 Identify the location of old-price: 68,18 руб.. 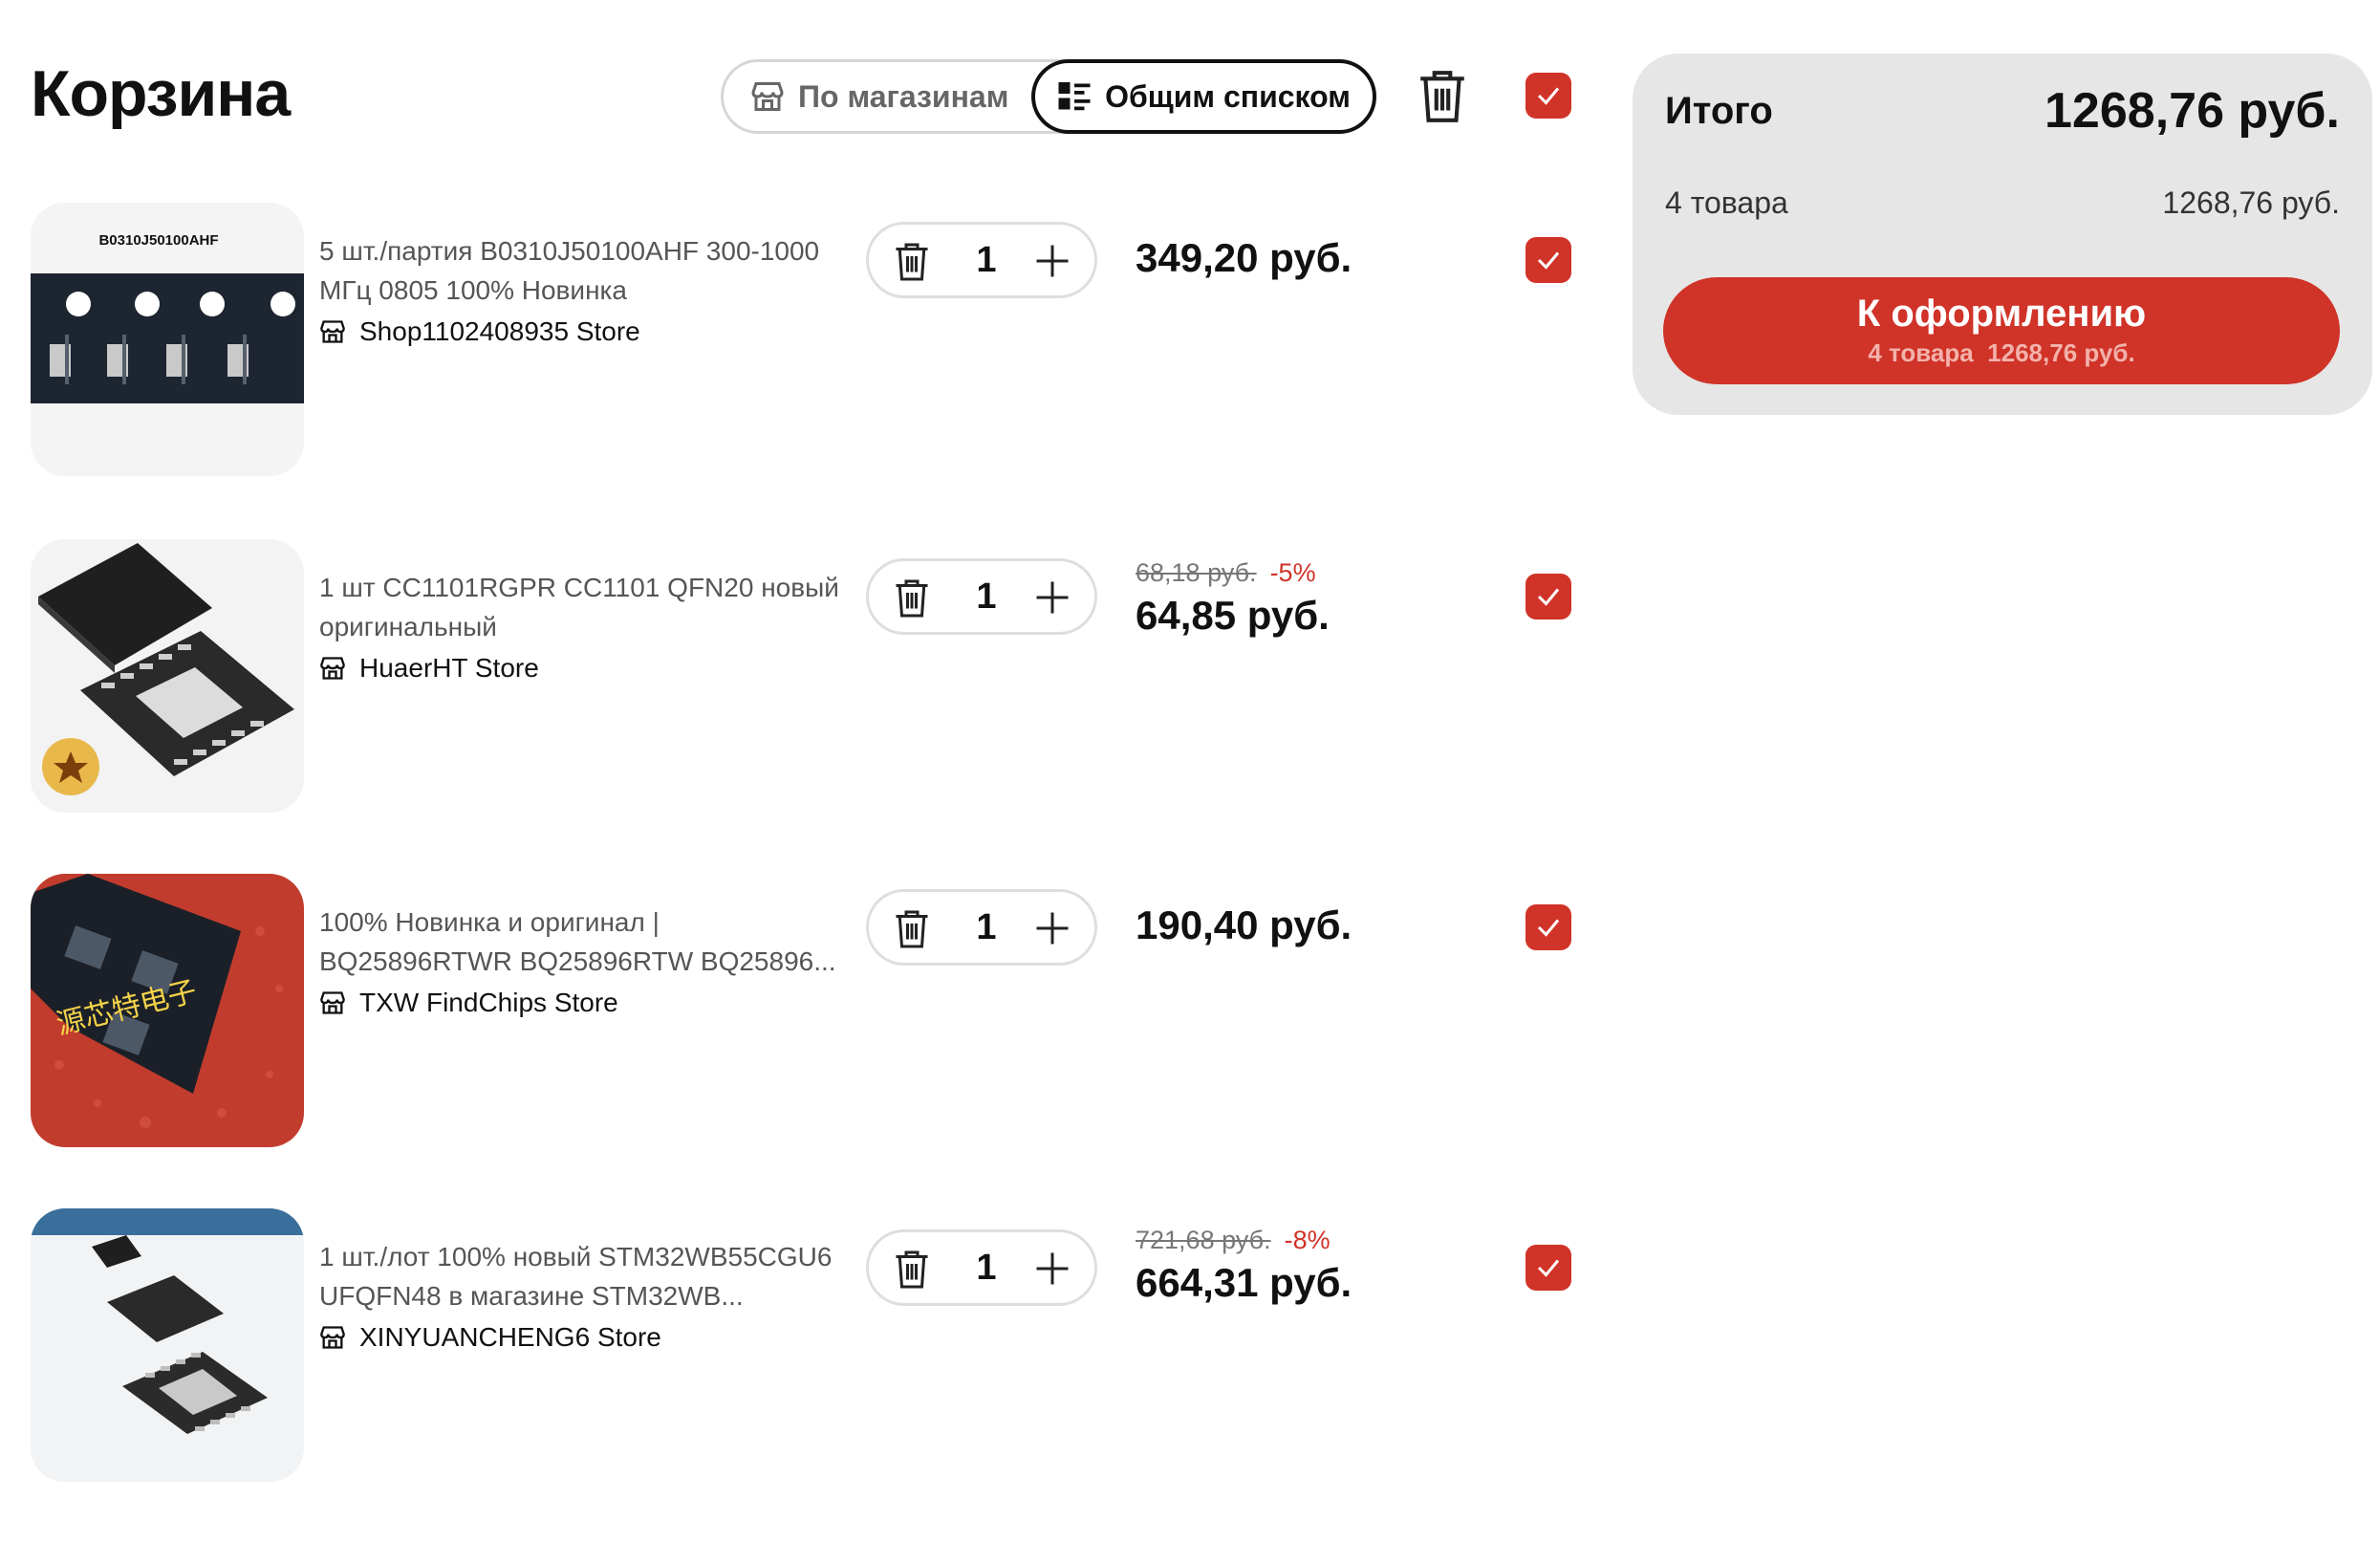
(1197, 572).